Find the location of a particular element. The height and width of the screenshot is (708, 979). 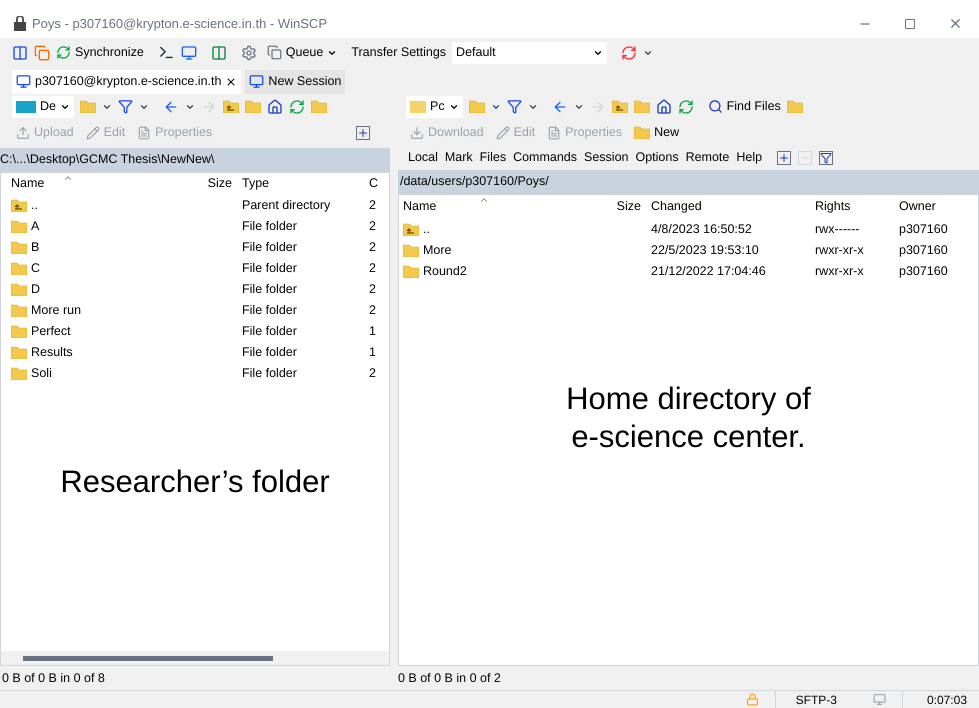

file-name: D is located at coordinates (80, 289).